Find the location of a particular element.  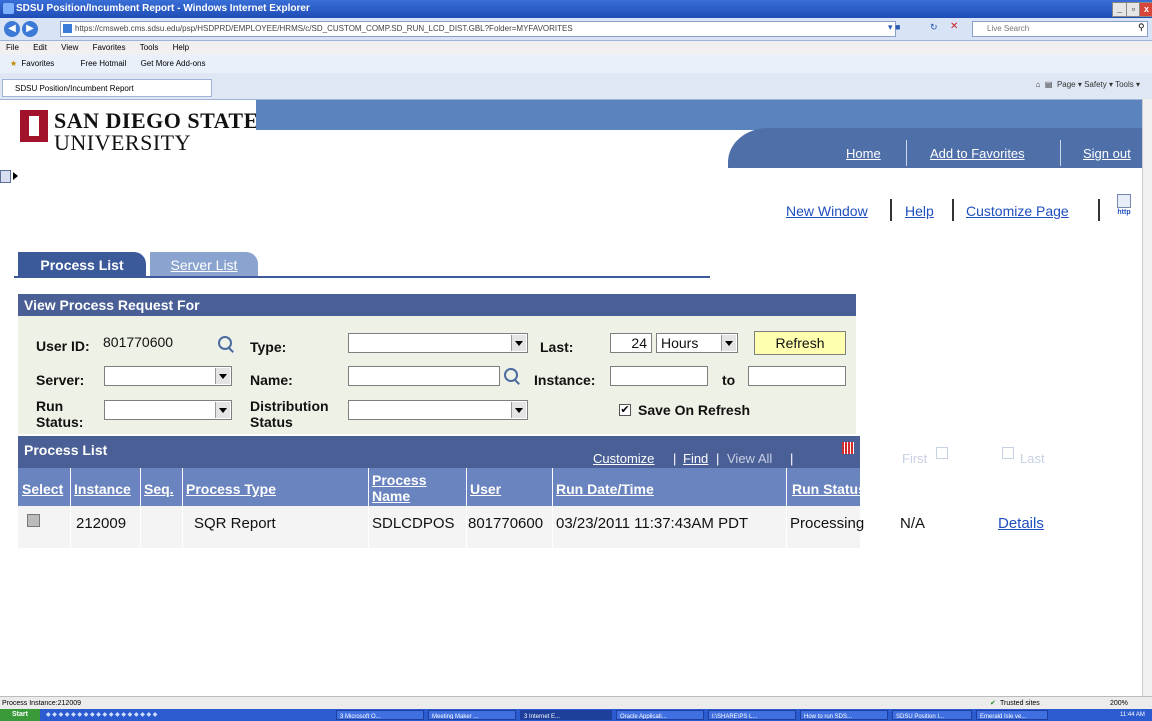

col-process-name-2: Name is located at coordinates (391, 496).